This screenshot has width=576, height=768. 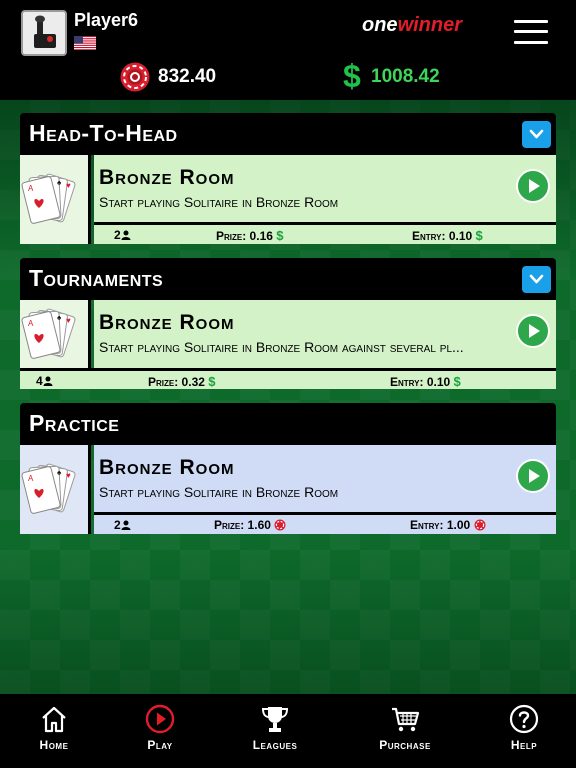 What do you see at coordinates (380, 25) in the screenshot?
I see `brand-one: one` at bounding box center [380, 25].